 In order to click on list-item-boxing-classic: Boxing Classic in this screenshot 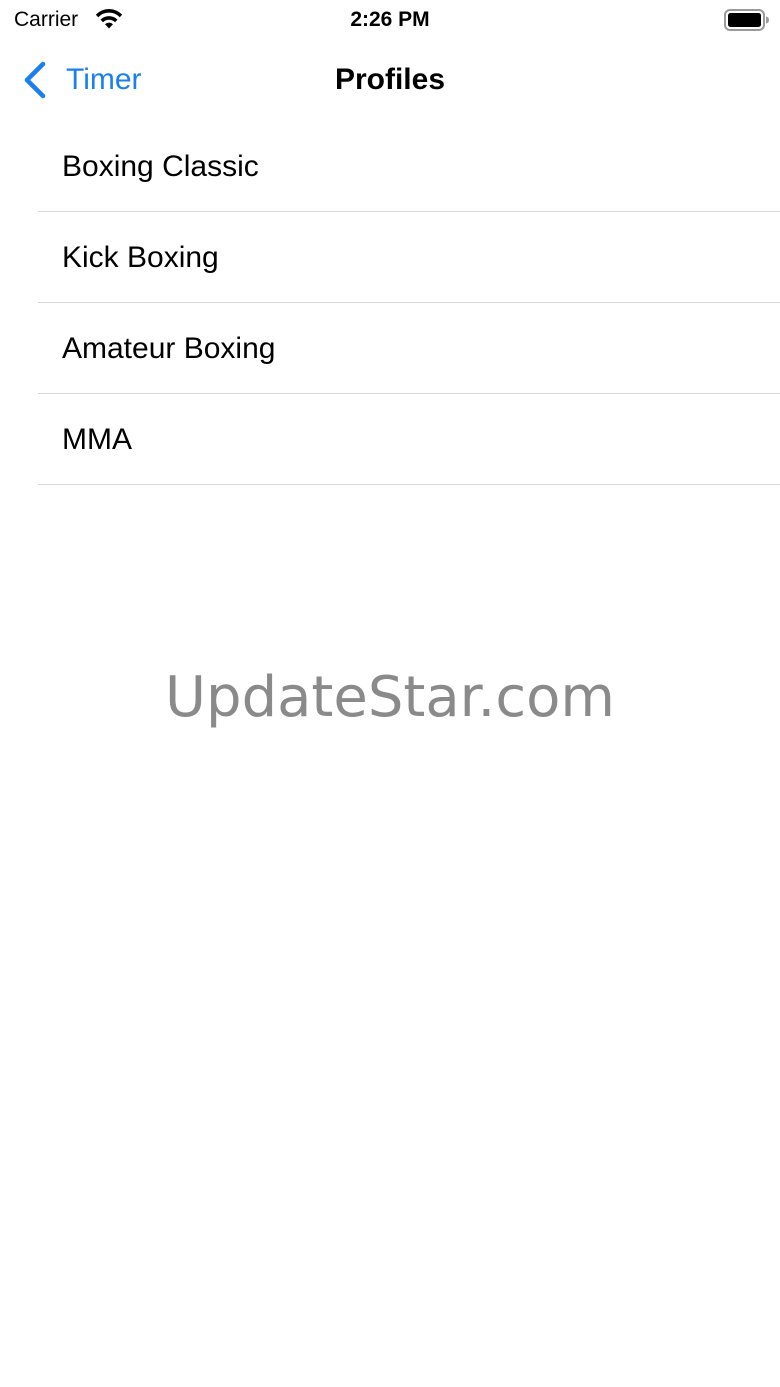, I will do `click(390, 166)`.